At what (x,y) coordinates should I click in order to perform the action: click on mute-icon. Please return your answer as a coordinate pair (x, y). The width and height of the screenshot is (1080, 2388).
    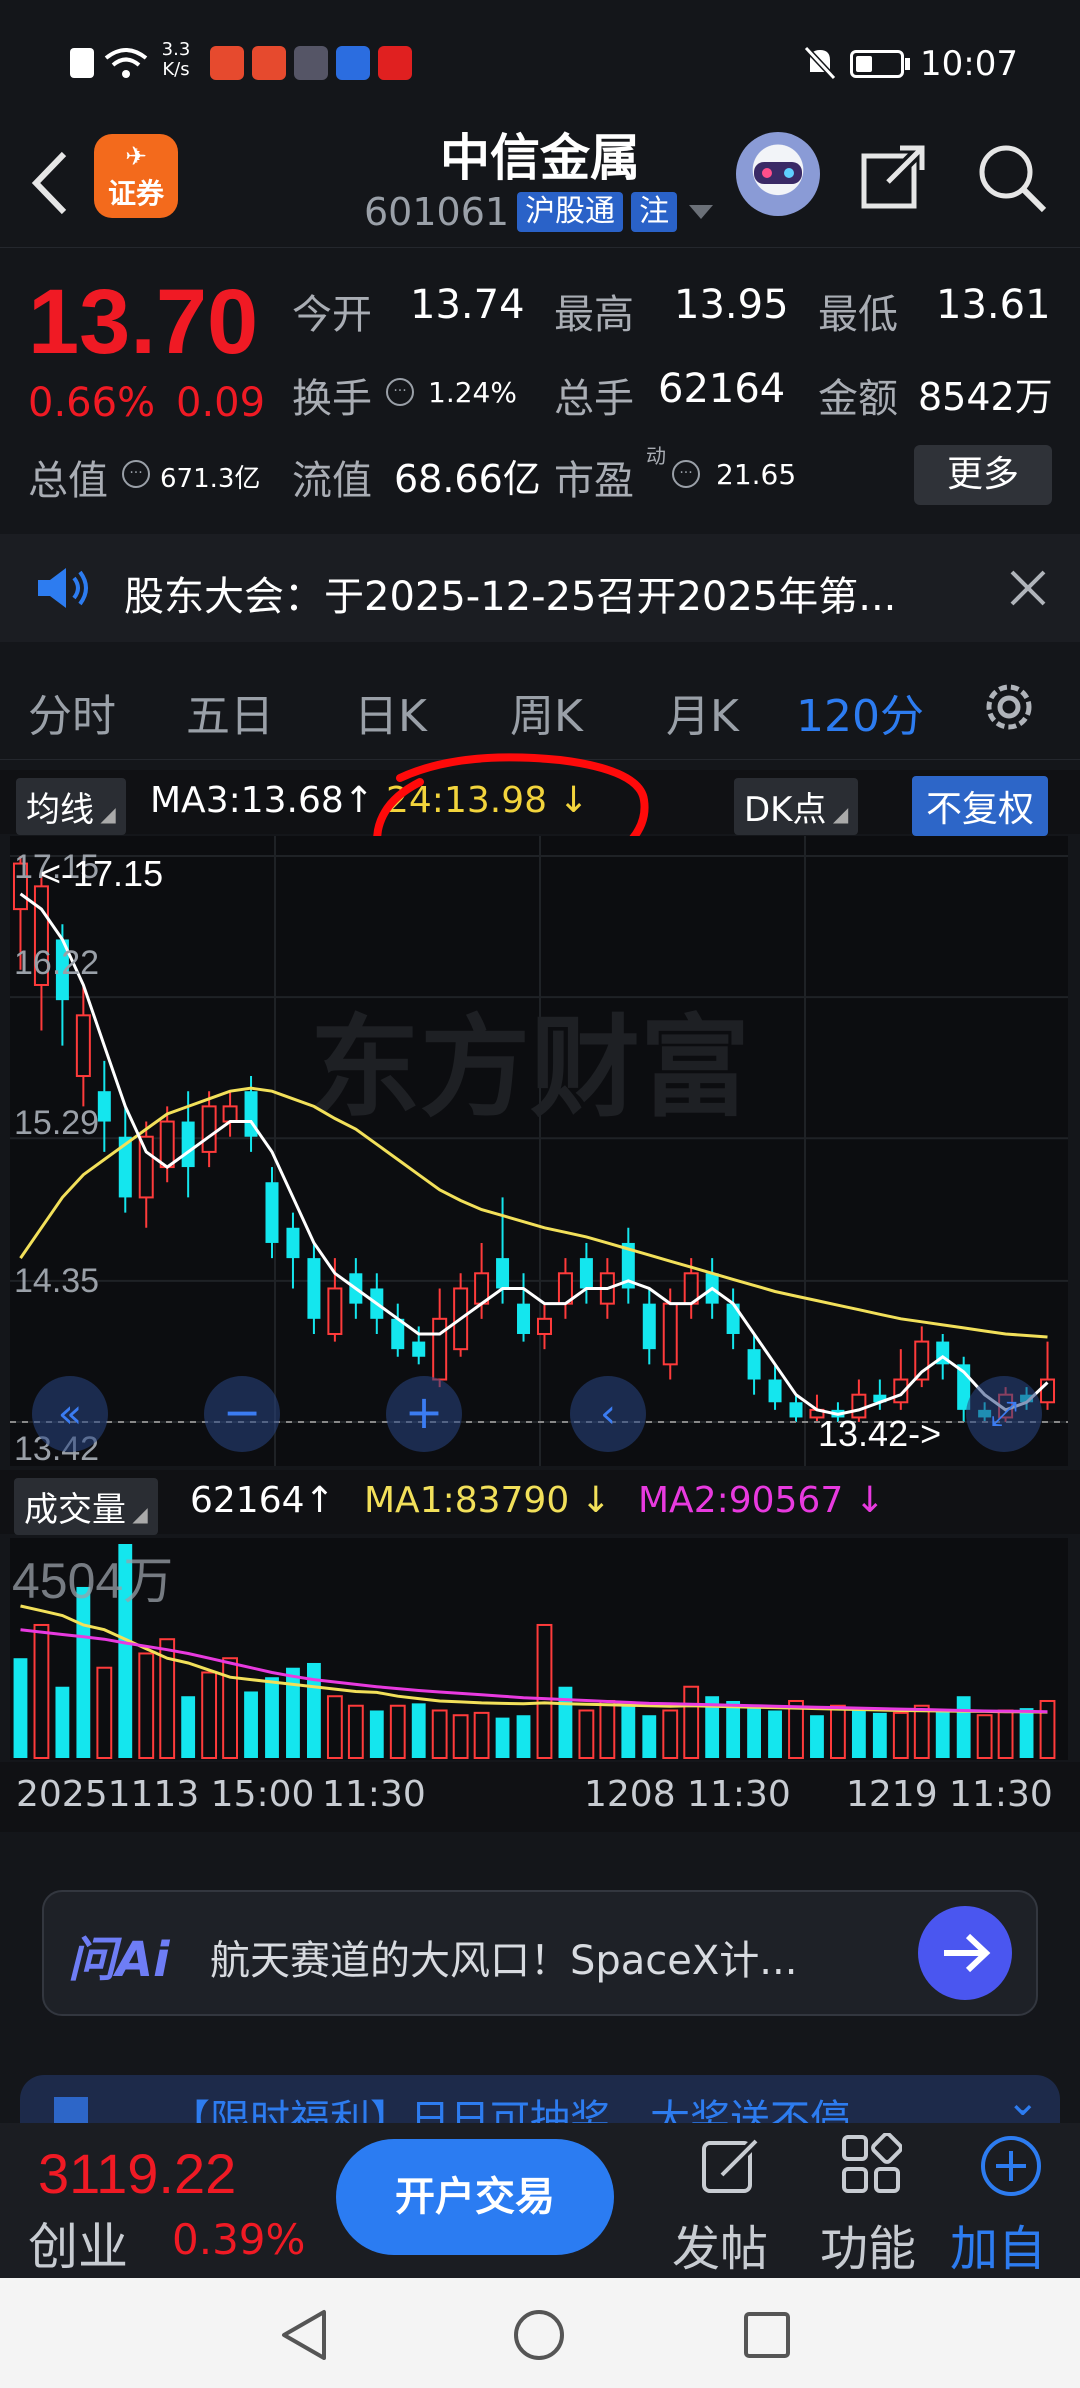
    Looking at the image, I should click on (820, 63).